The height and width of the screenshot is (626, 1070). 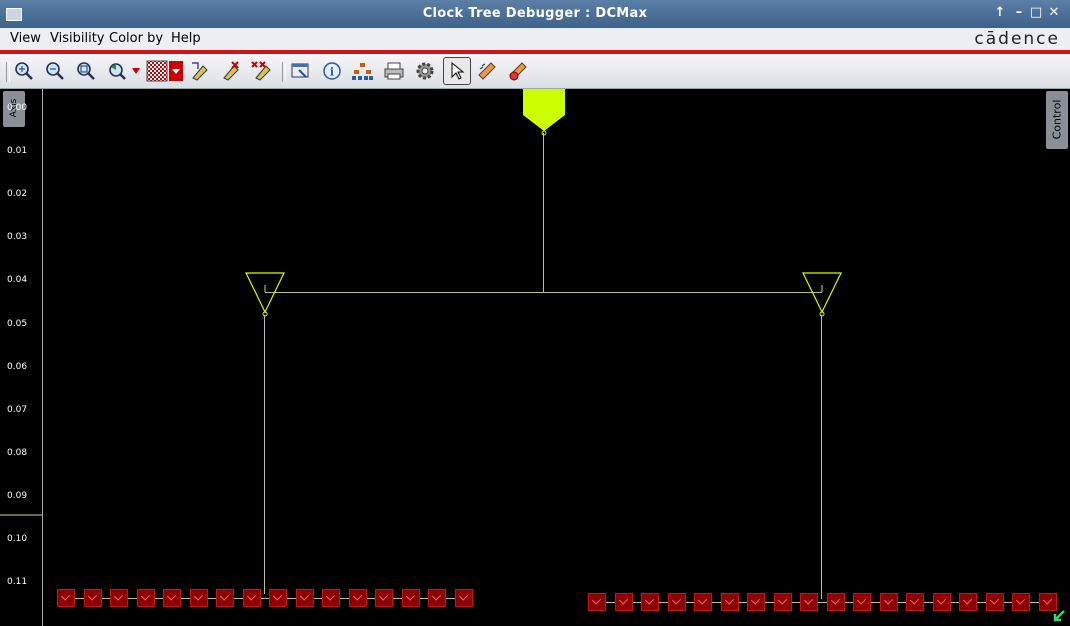 I want to click on axis-tick: 0.07, so click(x=17, y=410).